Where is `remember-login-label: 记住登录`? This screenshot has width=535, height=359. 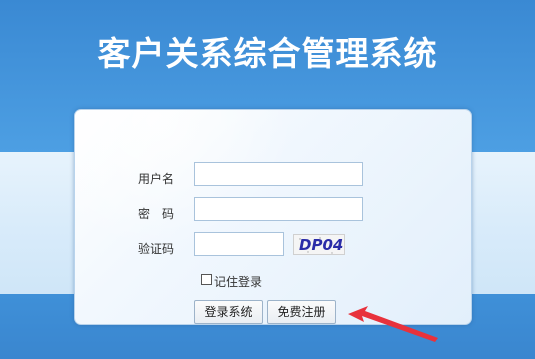 remember-login-label: 记住登录 is located at coordinates (238, 281).